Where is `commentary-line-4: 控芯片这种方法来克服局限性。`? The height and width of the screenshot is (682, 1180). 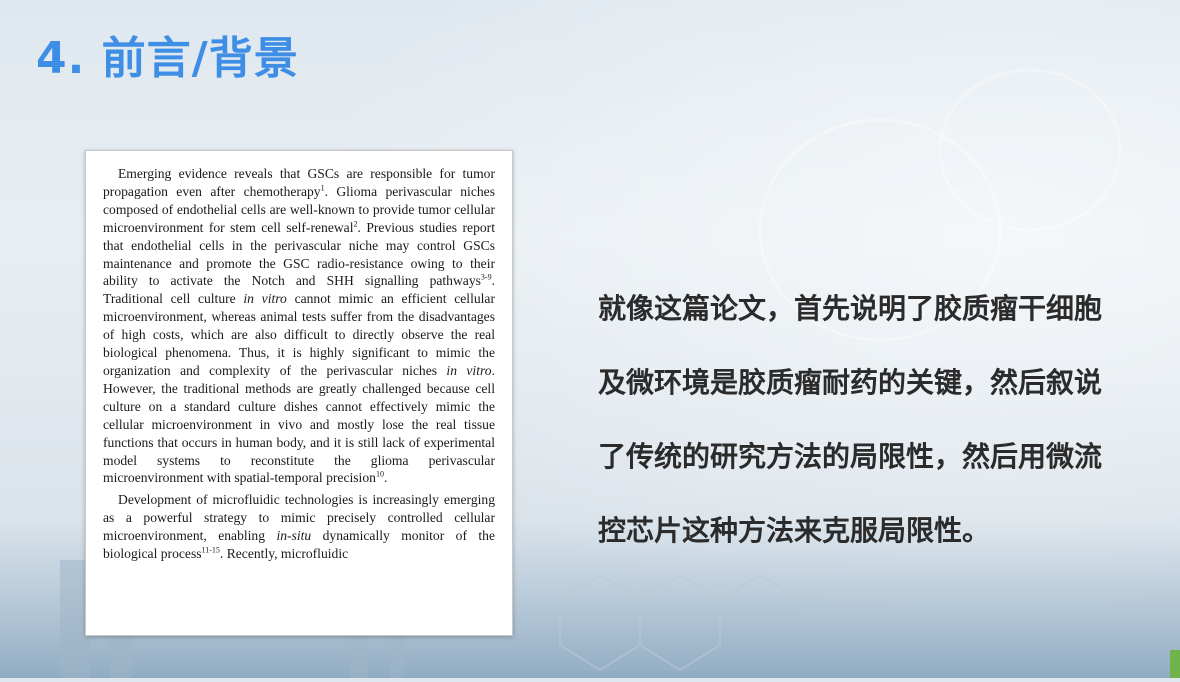
commentary-line-4: 控芯片这种方法来克服局限性。 is located at coordinates (794, 530).